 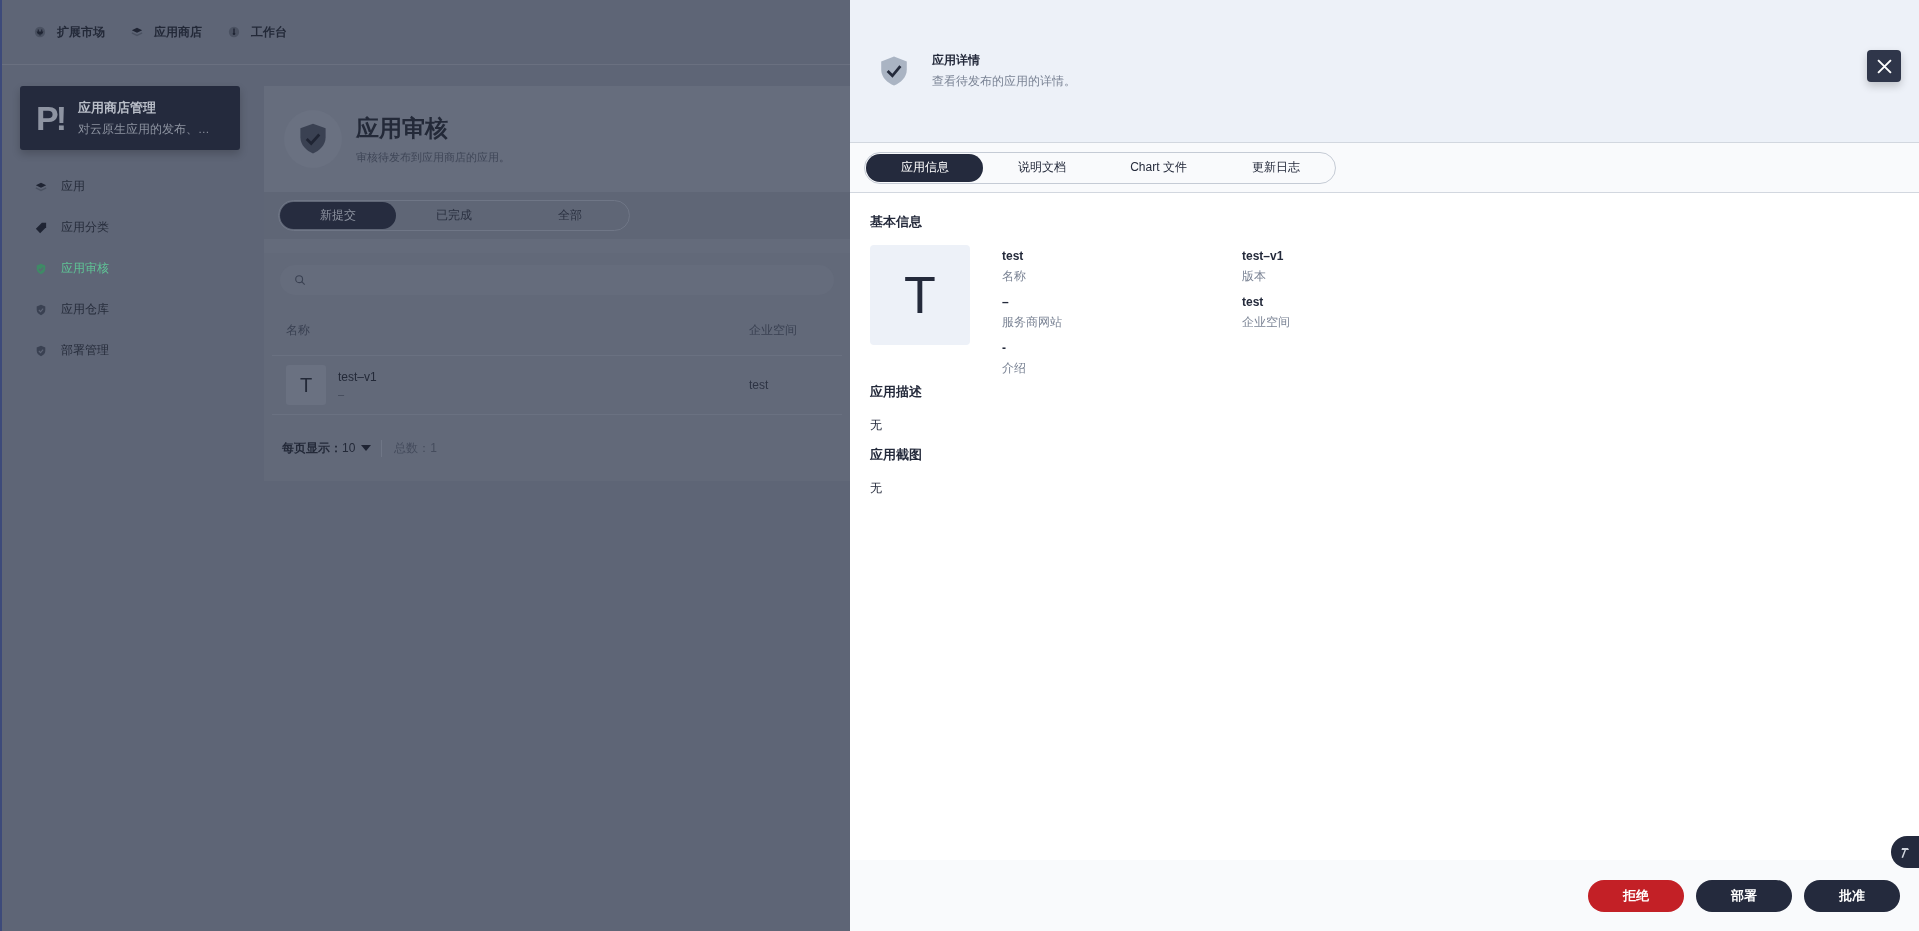 What do you see at coordinates (1263, 256) in the screenshot?
I see `field-value: test–v1` at bounding box center [1263, 256].